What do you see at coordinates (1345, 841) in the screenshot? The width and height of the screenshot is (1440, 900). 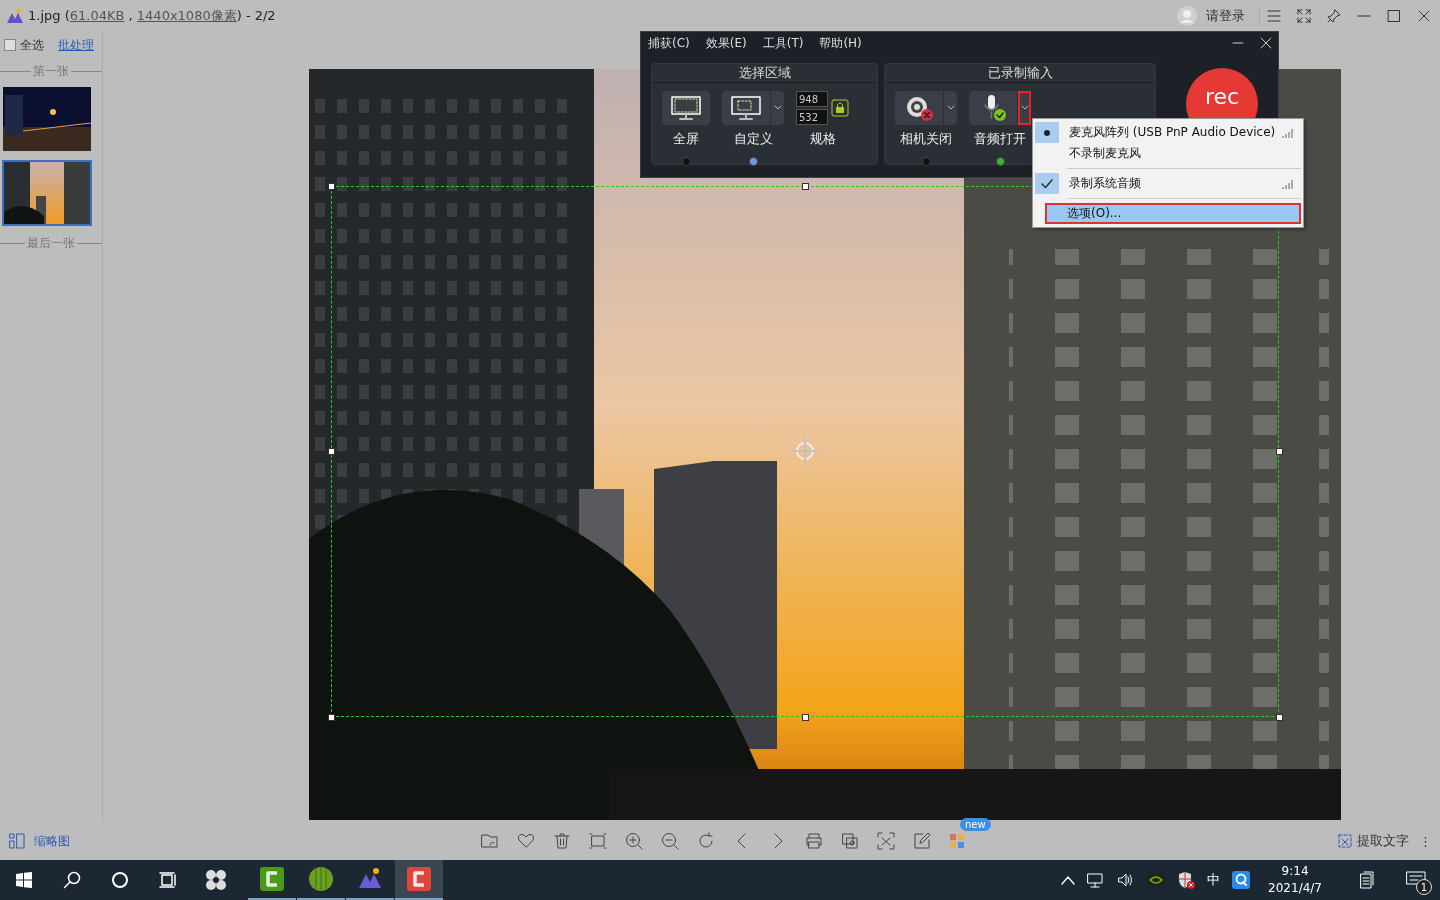 I see `text-extract-icon` at bounding box center [1345, 841].